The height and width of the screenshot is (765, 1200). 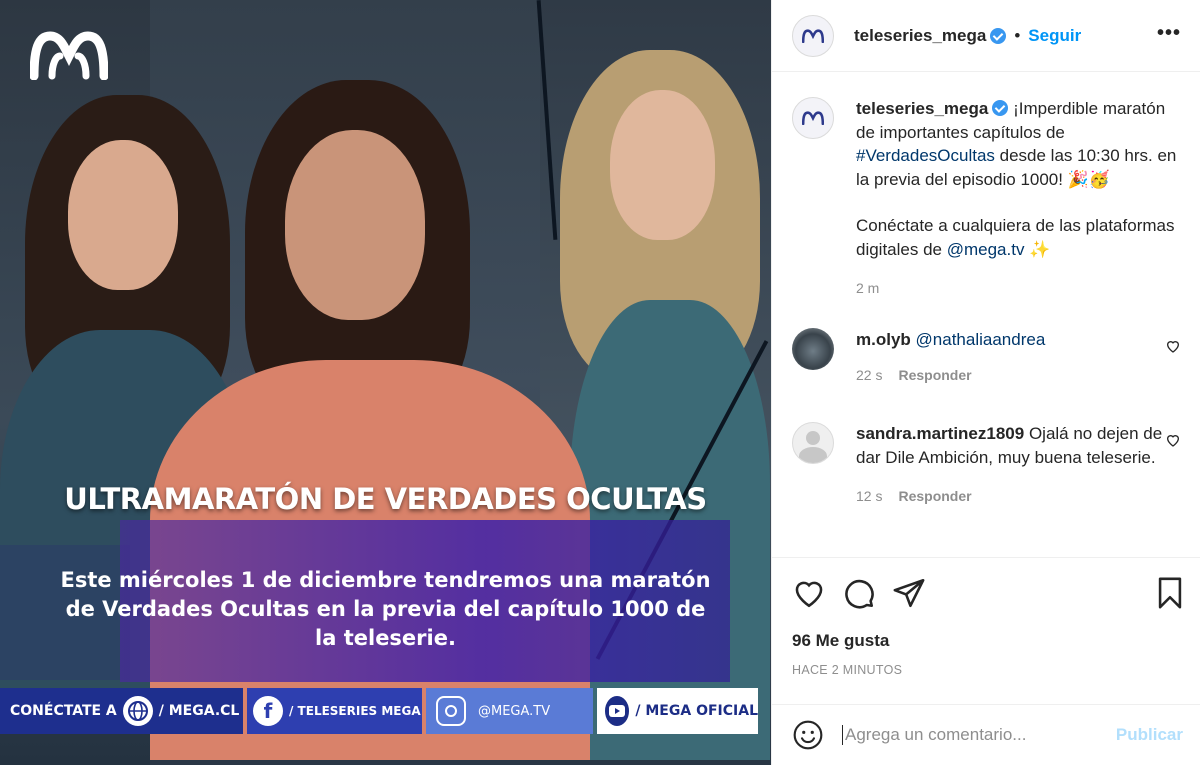 I want to click on footer-connect-label: CONÉCTATE A, so click(x=63, y=711).